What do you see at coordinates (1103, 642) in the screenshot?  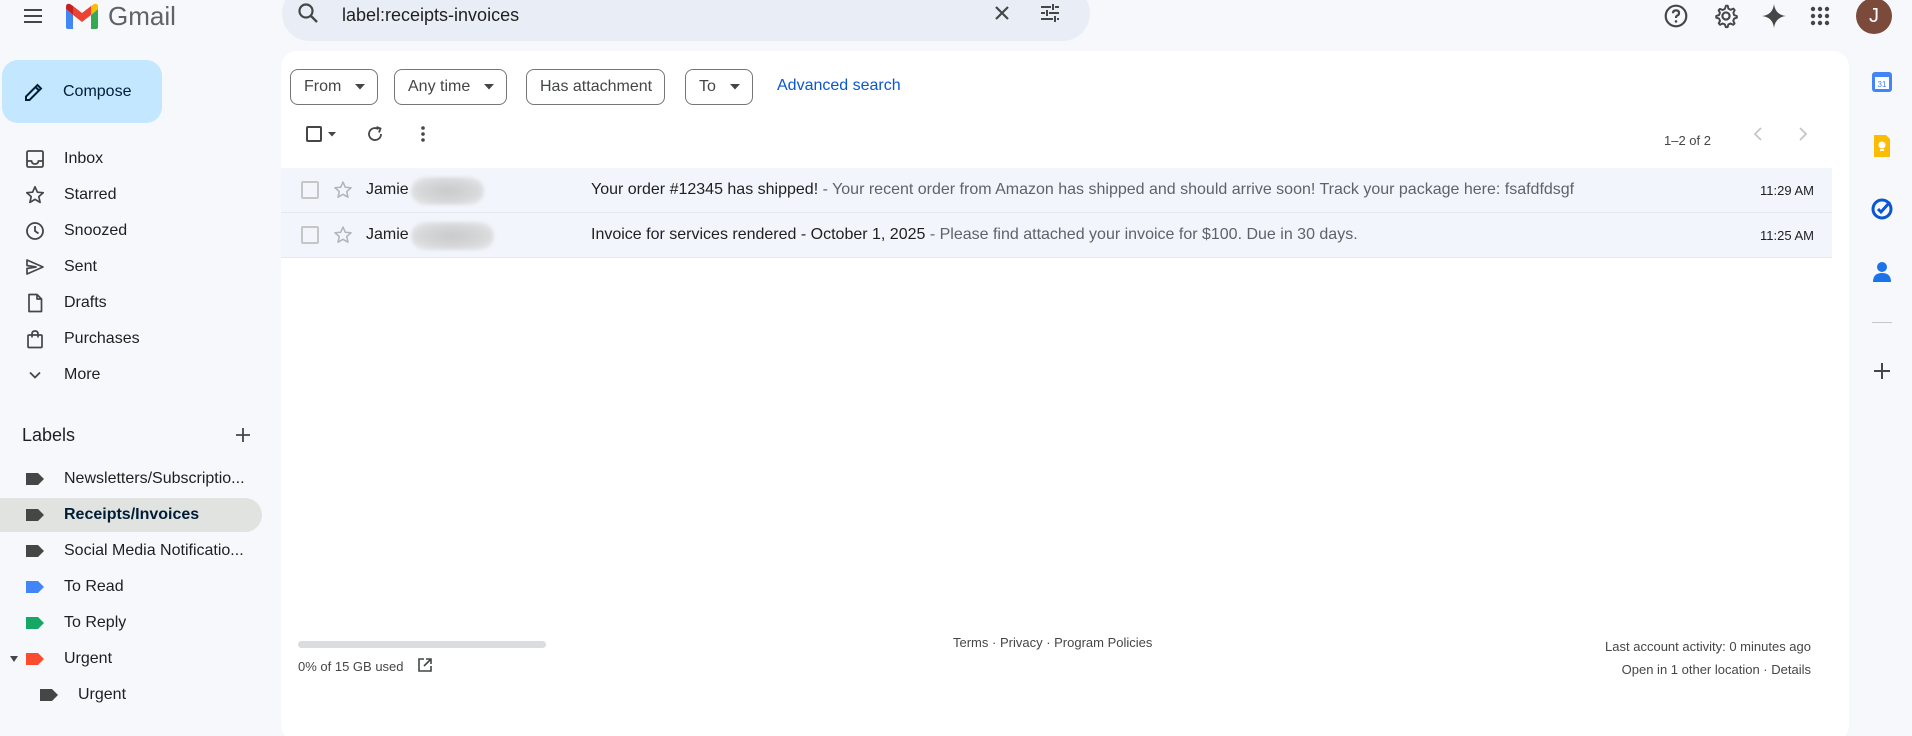 I see `program-policies-link: Program Policies` at bounding box center [1103, 642].